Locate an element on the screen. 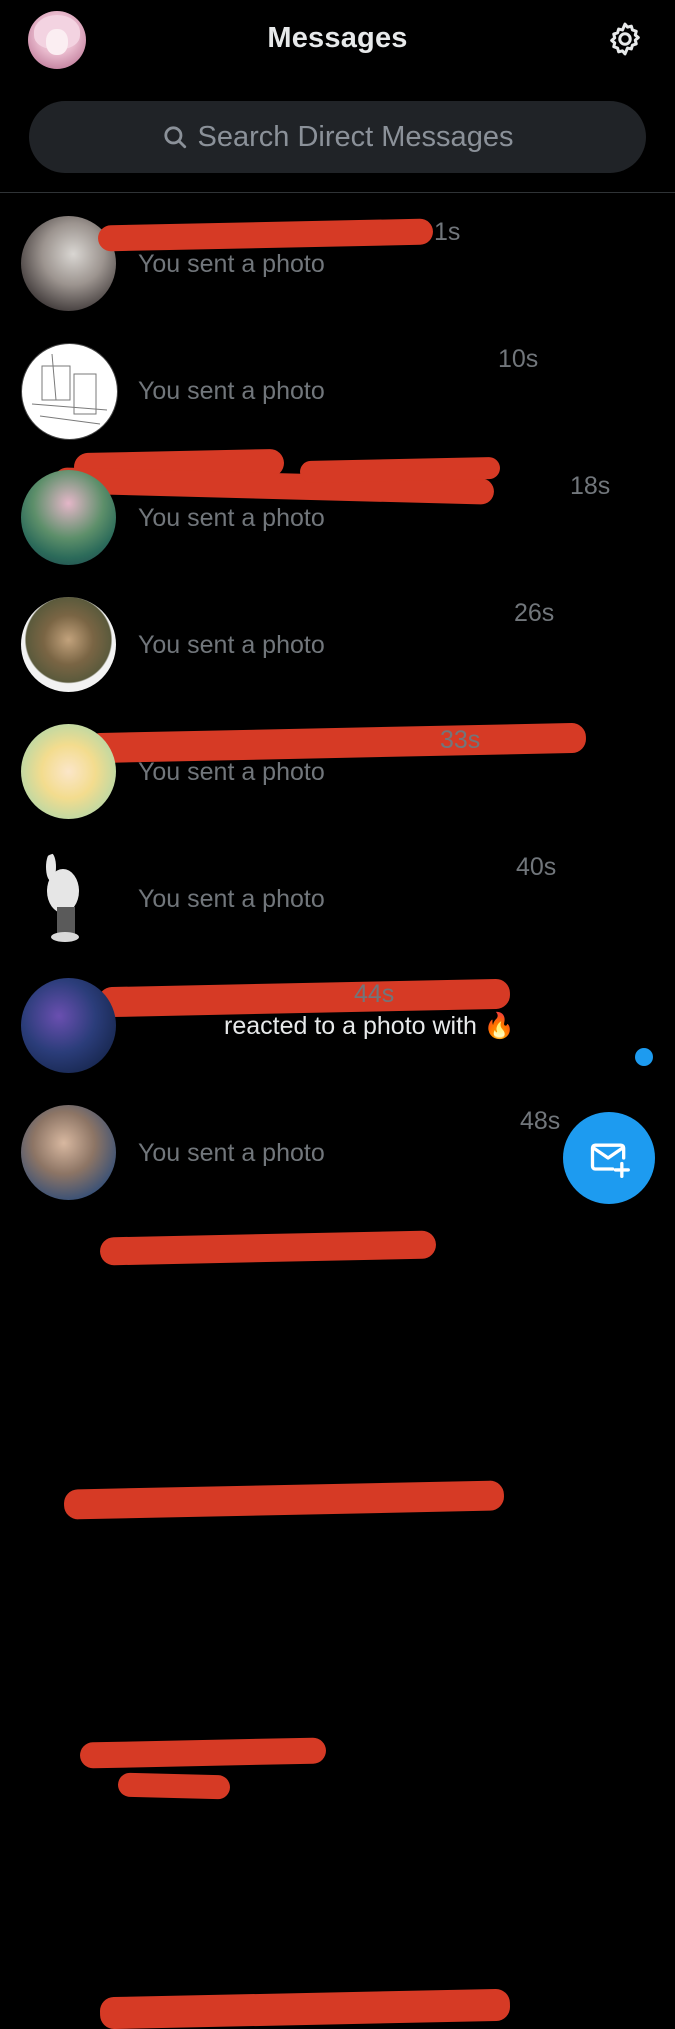  sketch-avatar-lines is located at coordinates (69, 389).